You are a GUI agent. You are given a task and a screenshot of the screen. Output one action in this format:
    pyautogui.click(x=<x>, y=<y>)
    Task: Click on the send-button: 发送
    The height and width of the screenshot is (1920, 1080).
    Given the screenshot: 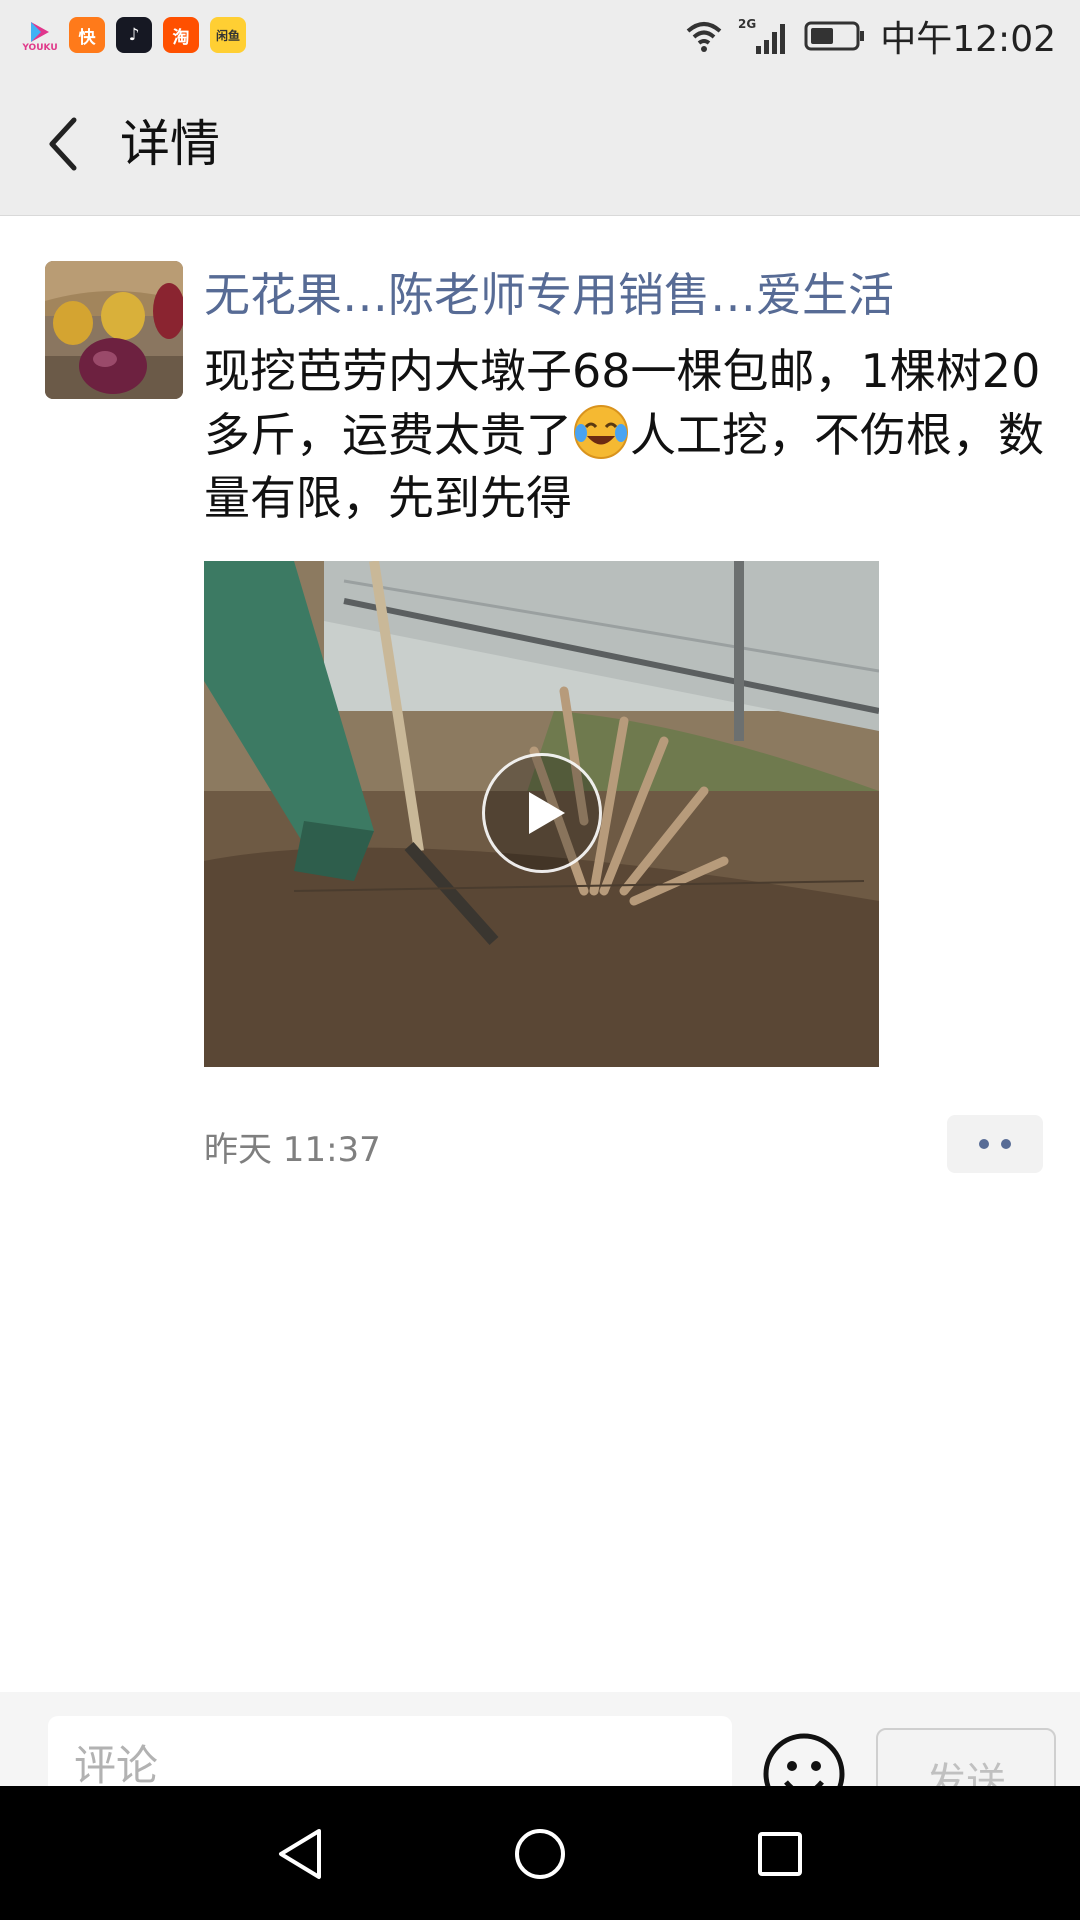 What is the action you would take?
    pyautogui.click(x=966, y=1757)
    